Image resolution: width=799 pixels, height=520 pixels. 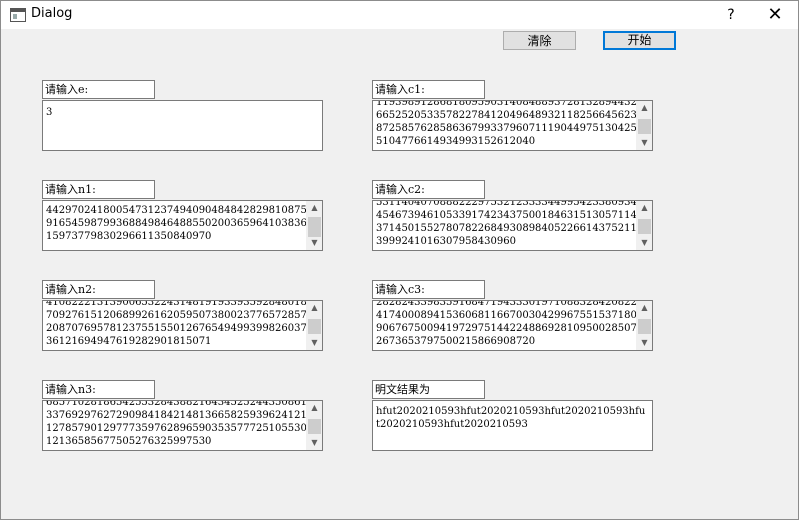 I want to click on n2-scroll-thumb, so click(x=314, y=326).